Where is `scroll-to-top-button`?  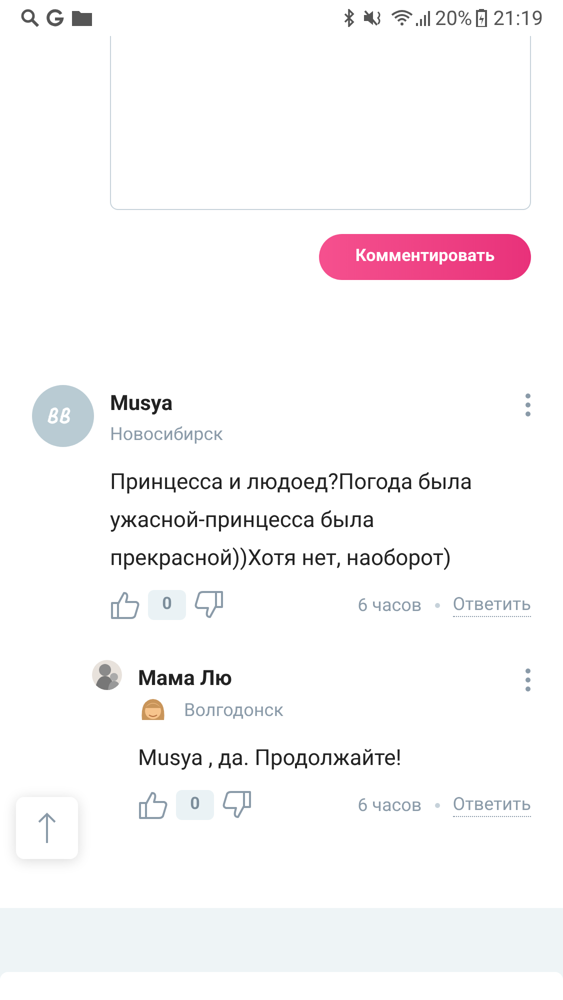
scroll-to-top-button is located at coordinates (47, 828).